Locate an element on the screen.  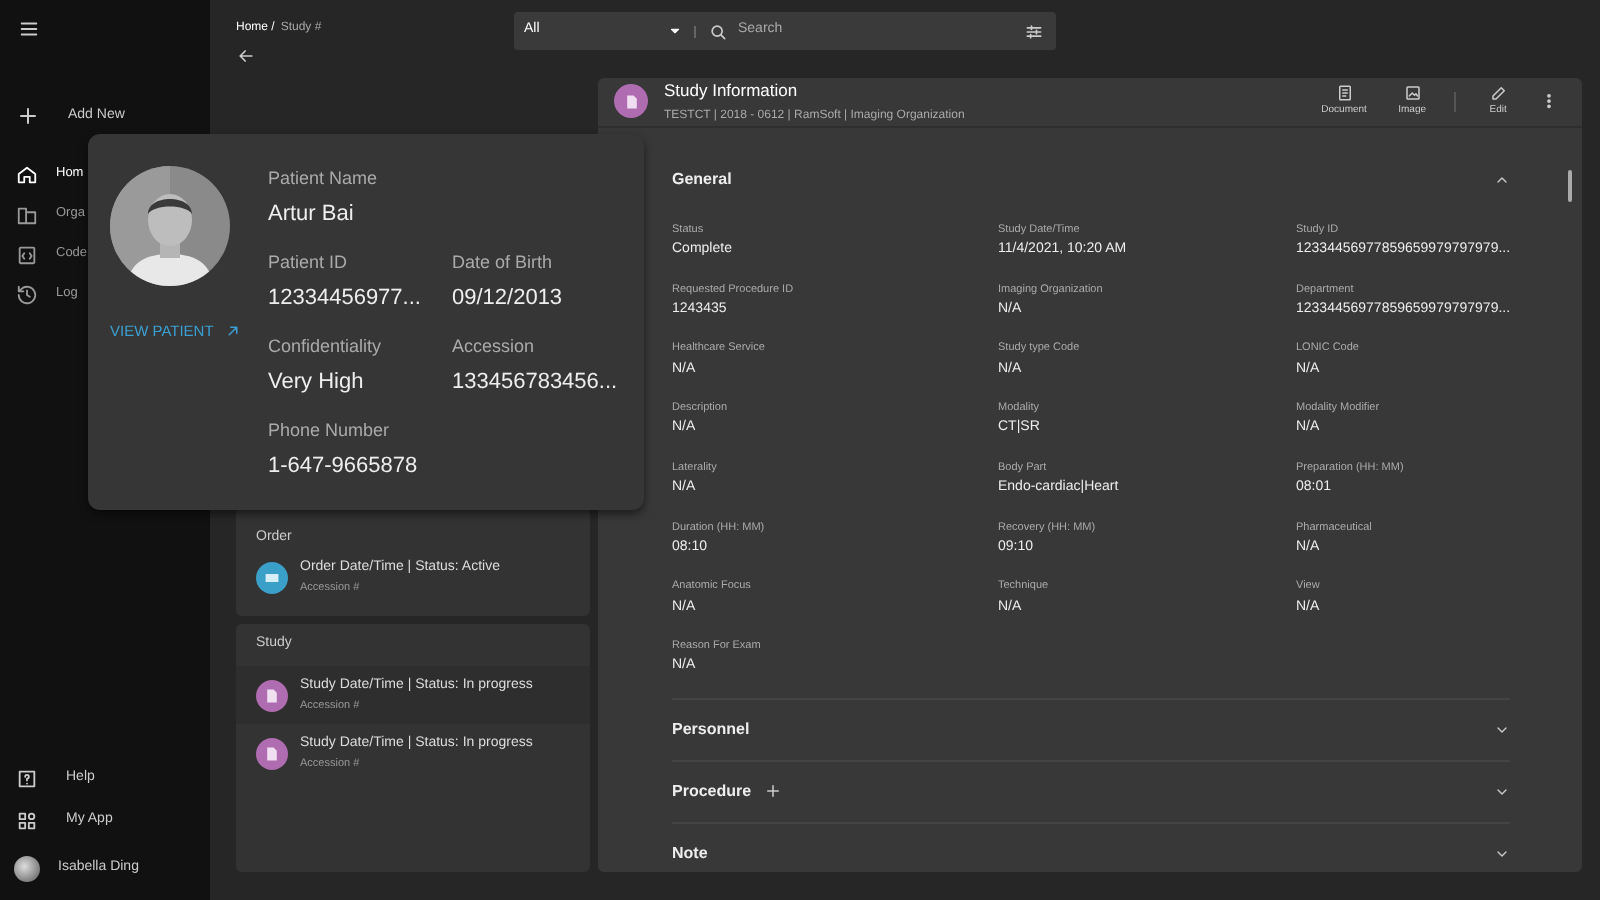
field-label: Date of Birth is located at coordinates (503, 263).